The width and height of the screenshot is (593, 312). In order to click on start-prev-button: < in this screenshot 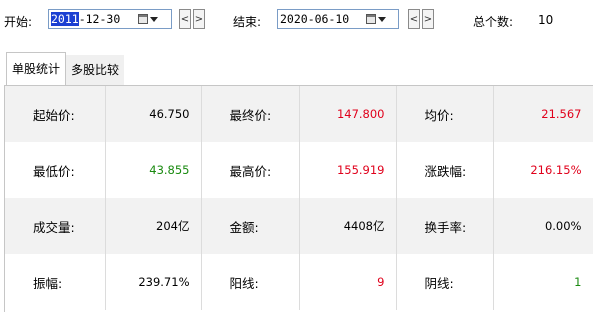, I will do `click(185, 19)`.